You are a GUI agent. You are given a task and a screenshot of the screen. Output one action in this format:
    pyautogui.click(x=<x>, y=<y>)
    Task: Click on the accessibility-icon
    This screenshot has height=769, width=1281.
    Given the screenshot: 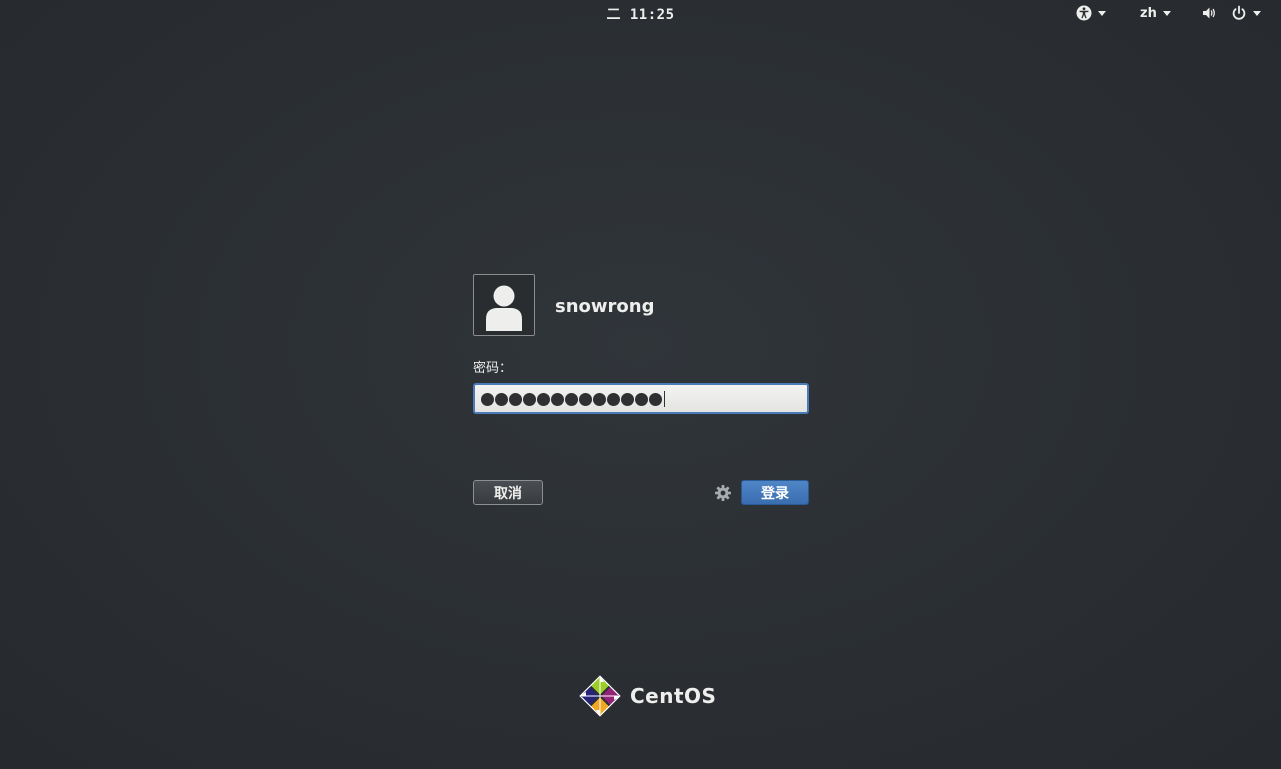 What is the action you would take?
    pyautogui.click(x=1084, y=13)
    